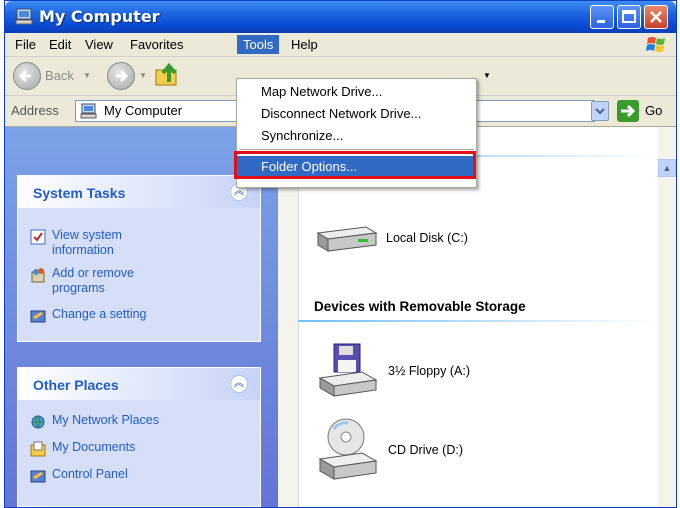 This screenshot has height=508, width=680. What do you see at coordinates (420, 306) in the screenshot?
I see `removable-storage-heading: Devices with Removable Storage` at bounding box center [420, 306].